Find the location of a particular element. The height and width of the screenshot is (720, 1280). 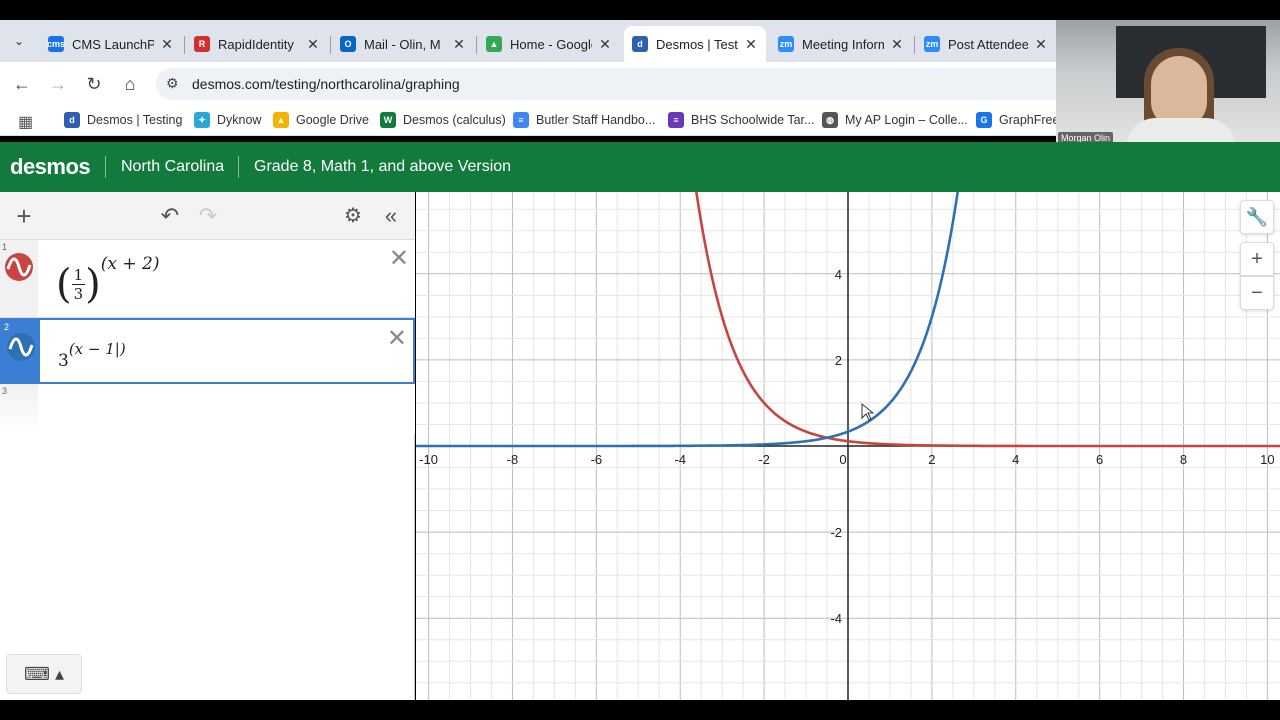

bookmark-item: d Desmos | Testing is located at coordinates (123, 120).